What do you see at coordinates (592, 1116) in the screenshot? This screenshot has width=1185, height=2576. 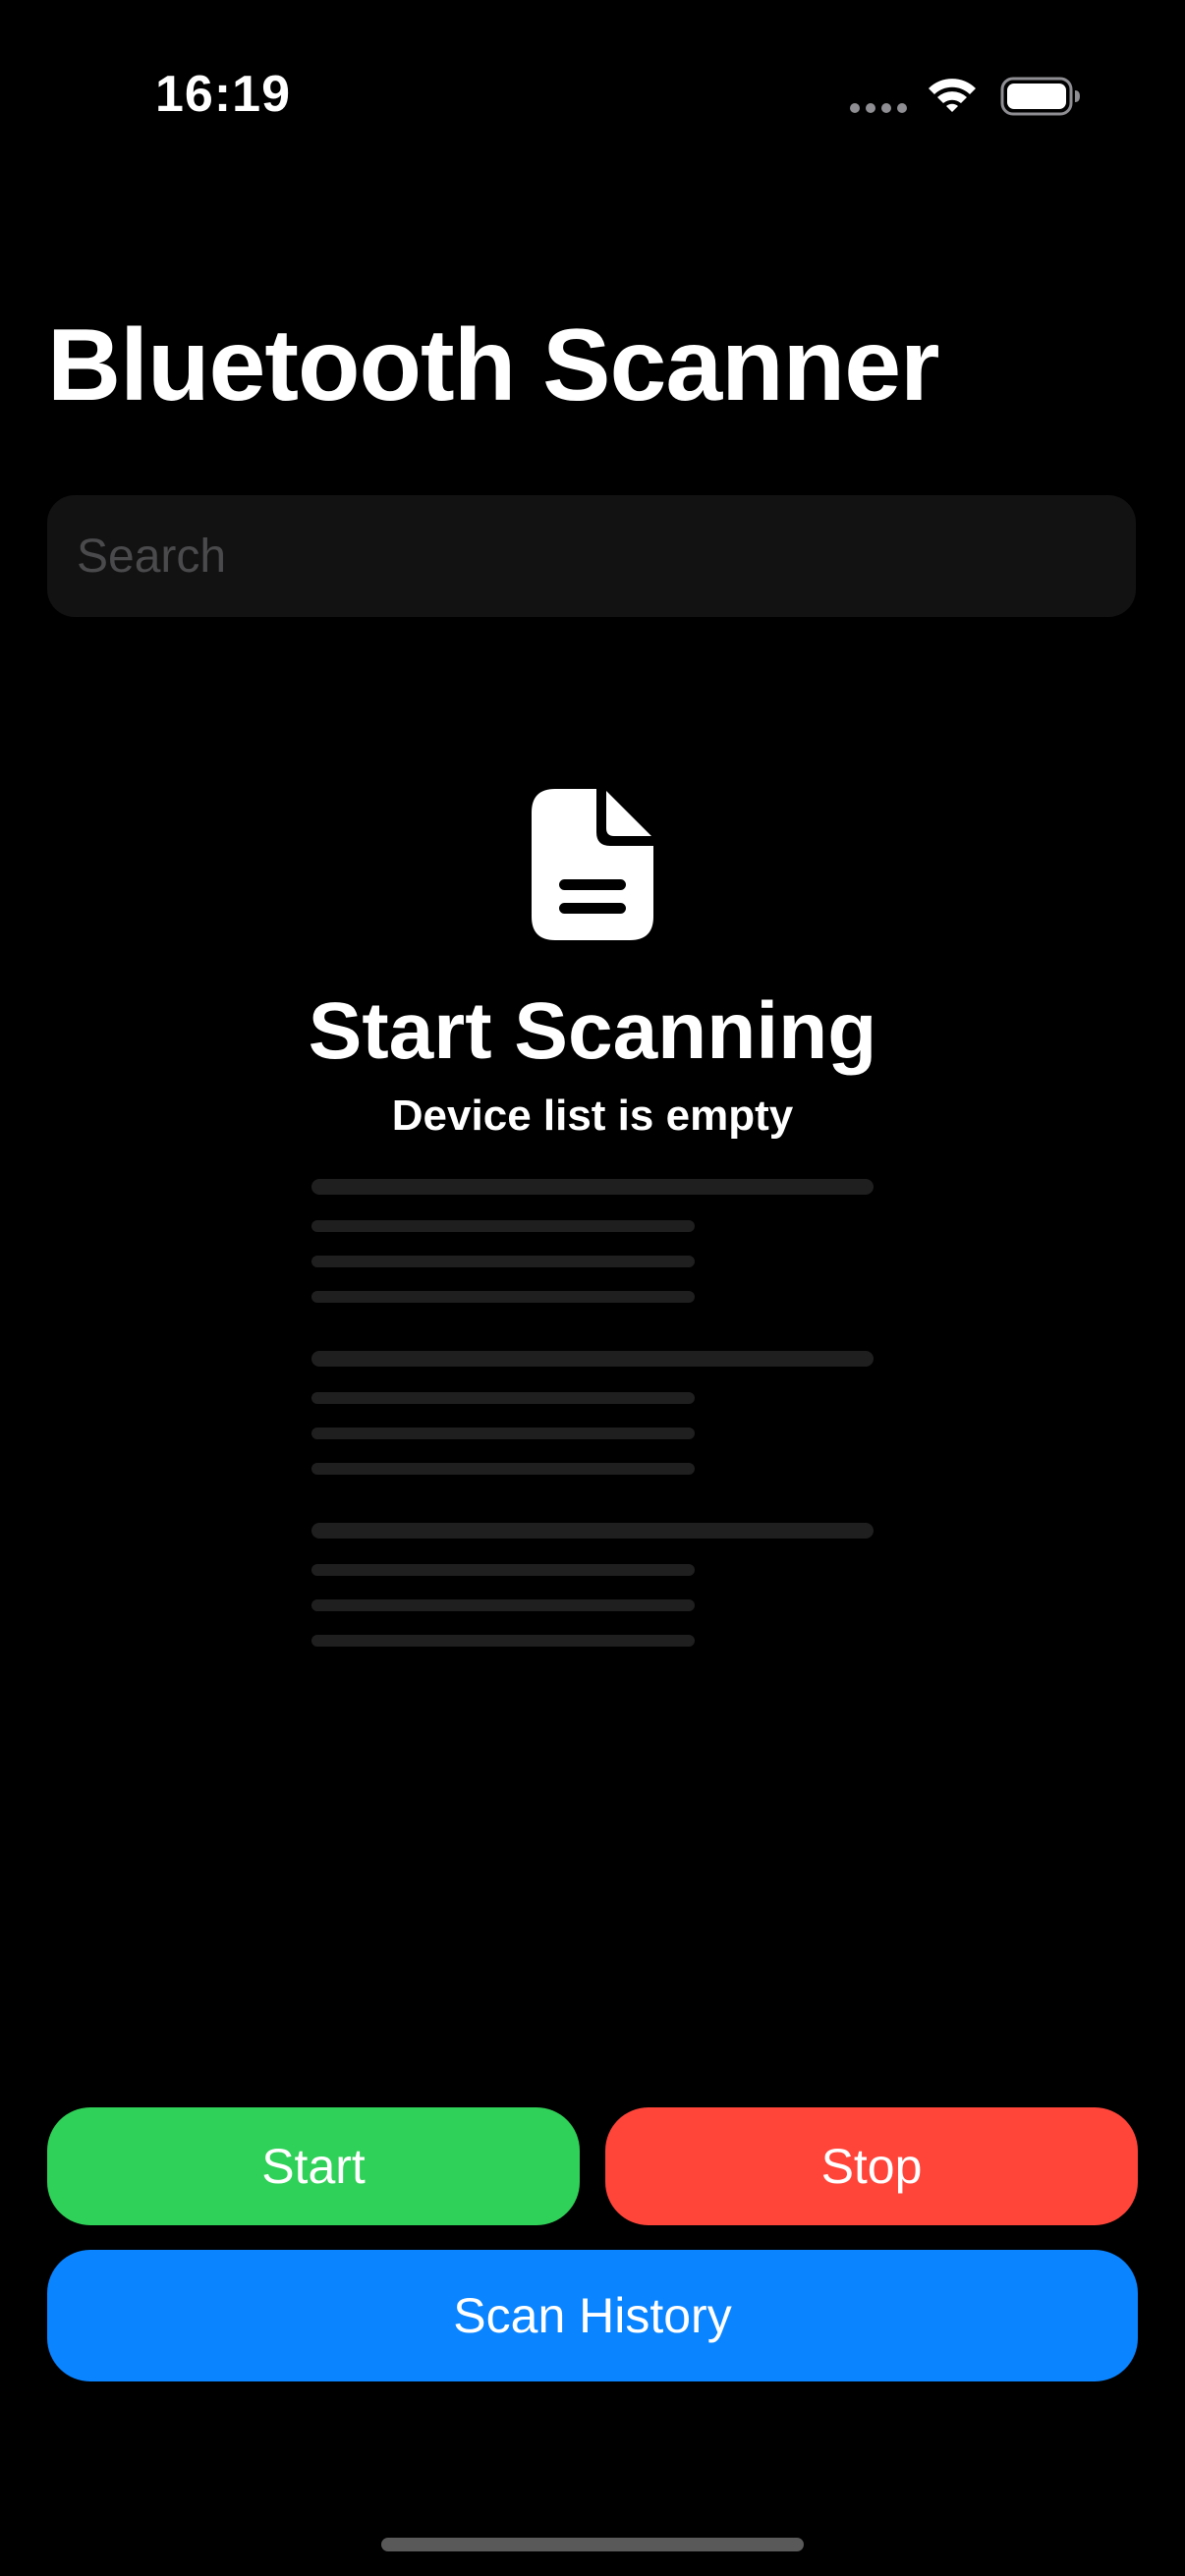 I see `empty-state-subtitle: Device list is empty` at bounding box center [592, 1116].